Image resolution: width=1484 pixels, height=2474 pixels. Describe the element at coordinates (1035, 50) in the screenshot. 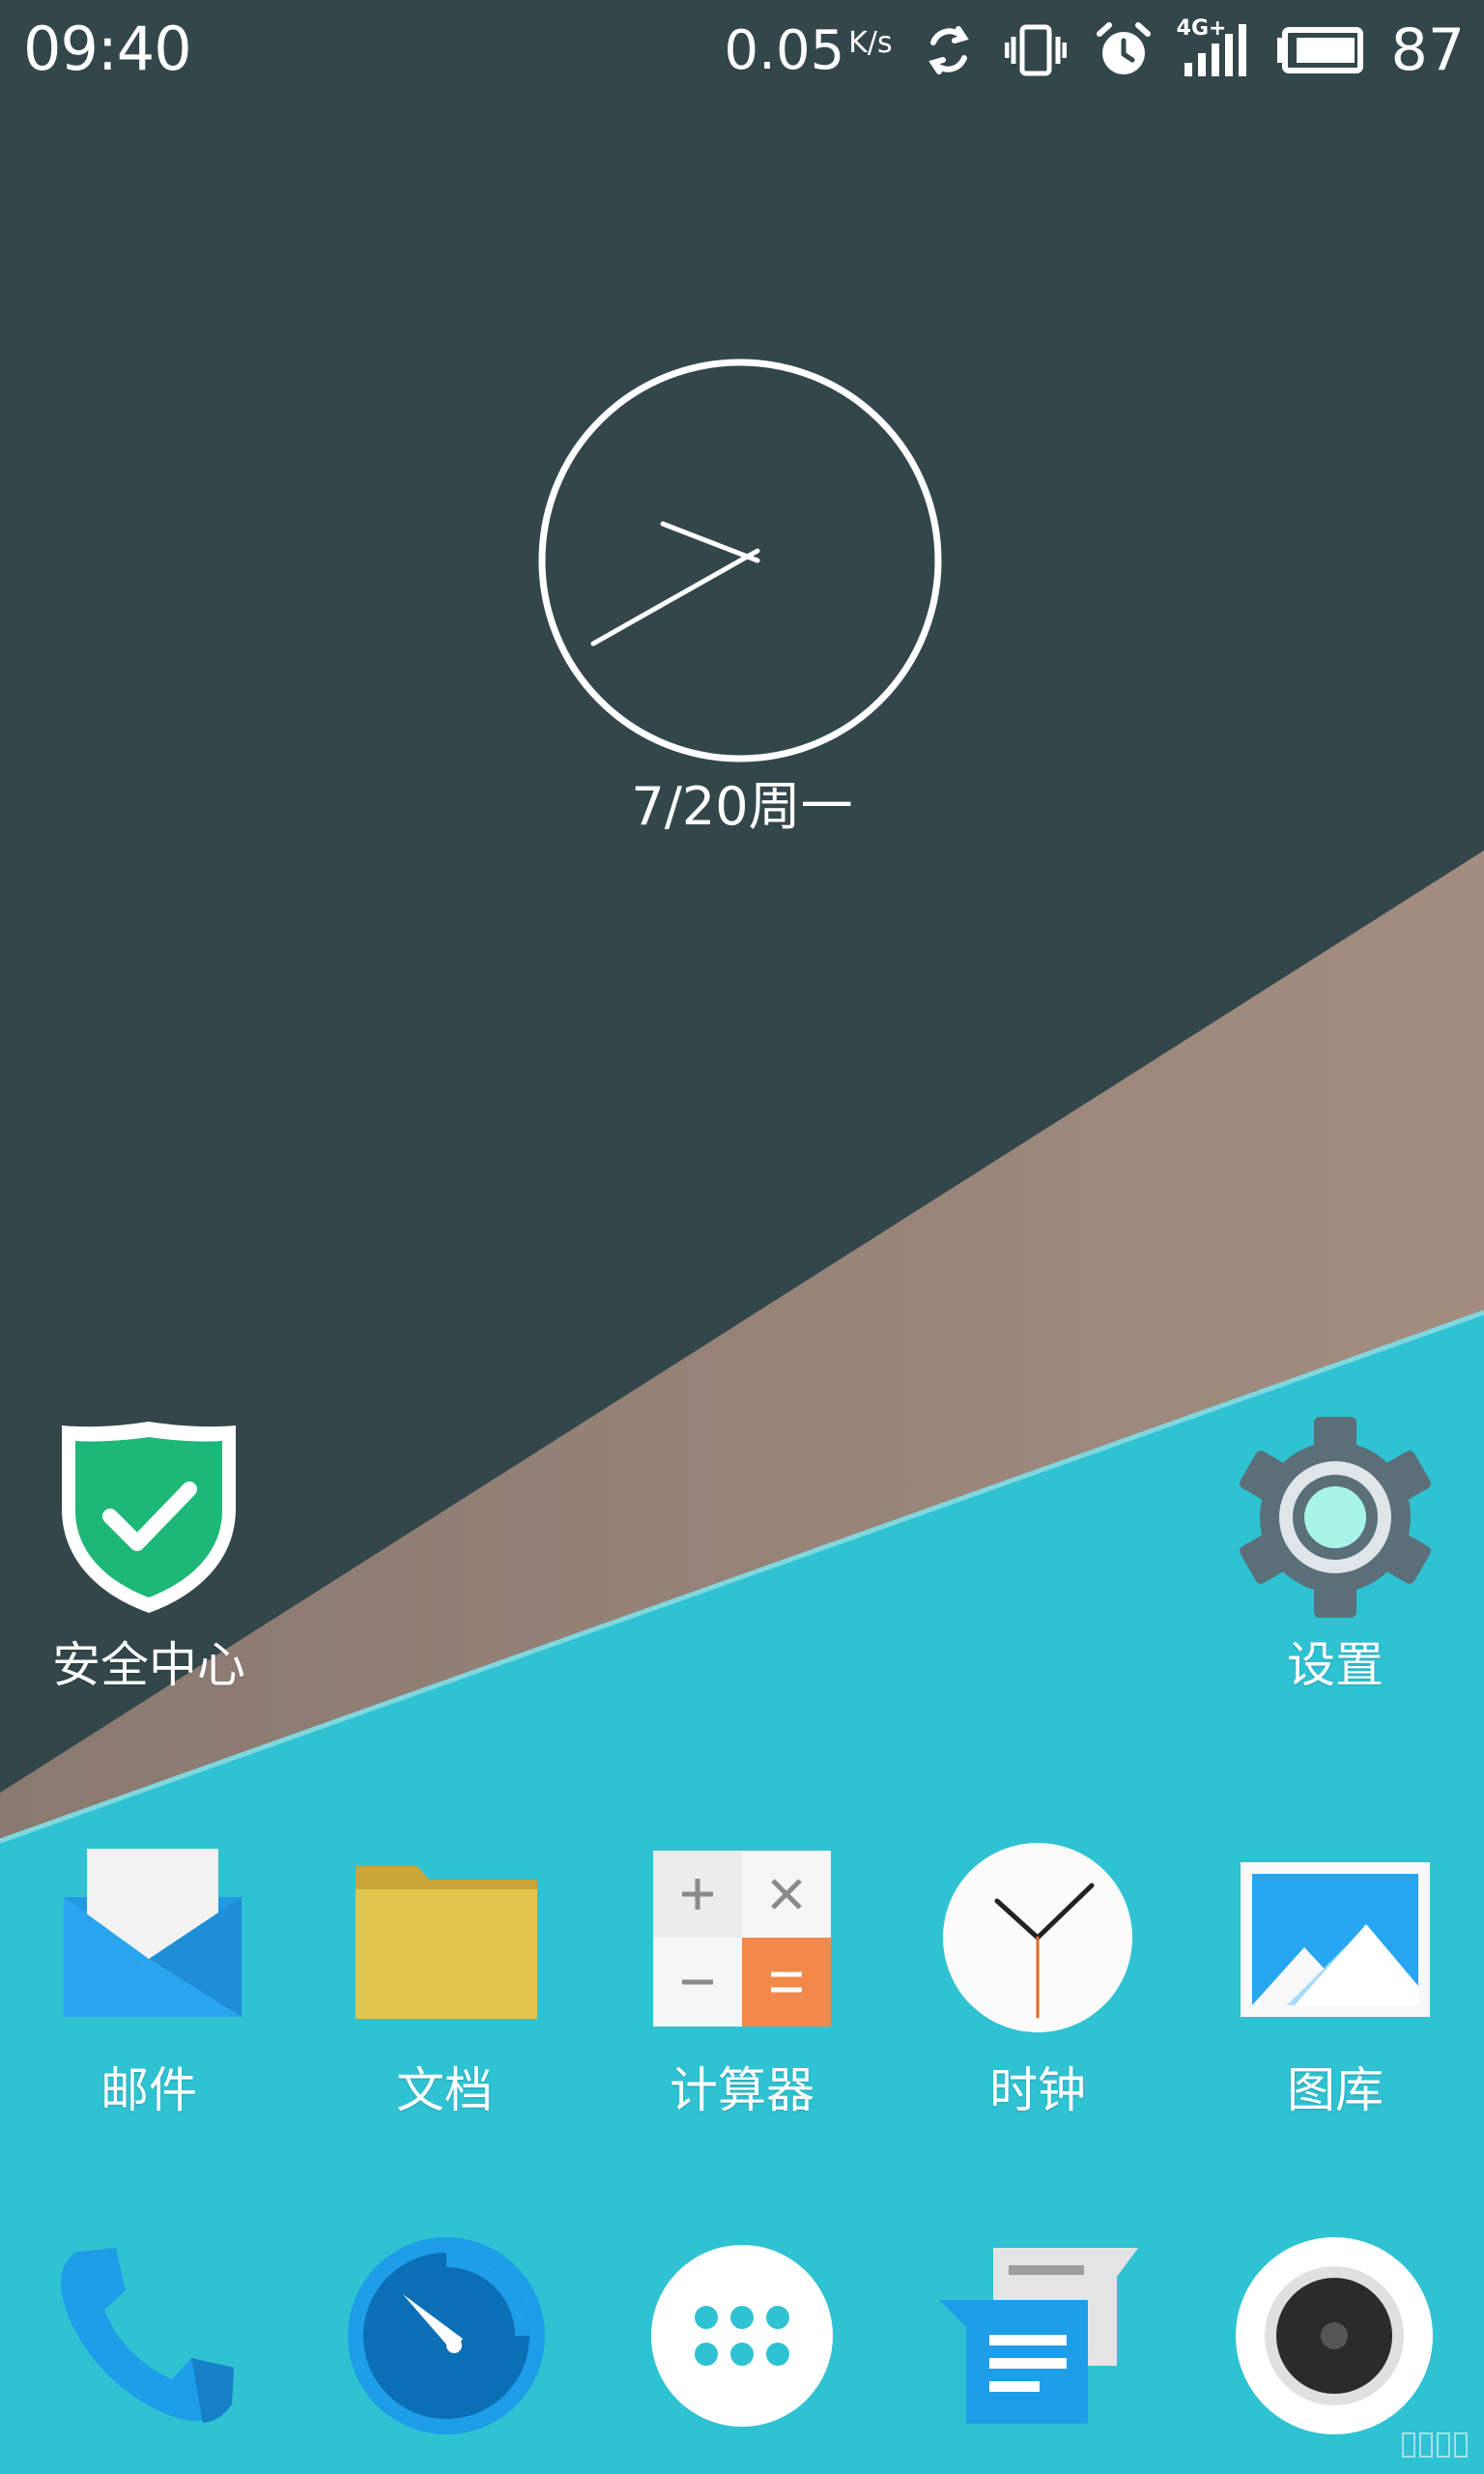

I see `vibrate-icon` at that location.